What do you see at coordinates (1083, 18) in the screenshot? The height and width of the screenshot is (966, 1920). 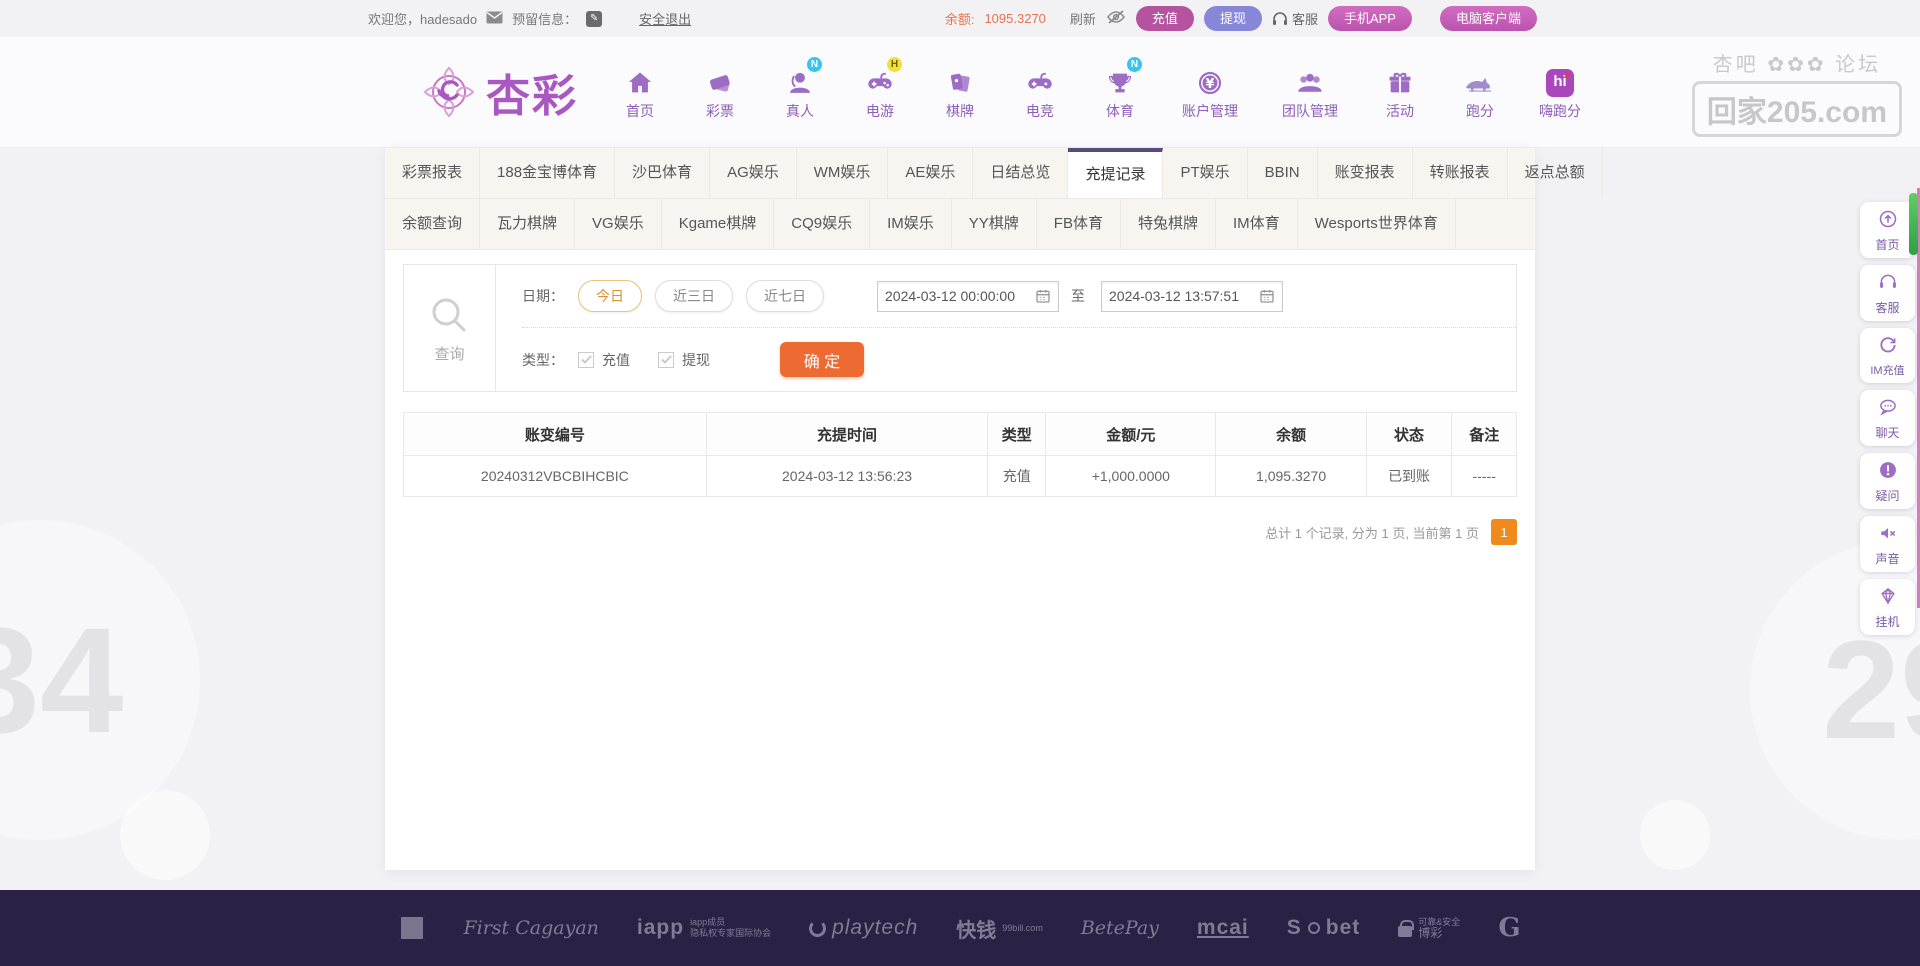 I see `refresh-link: 刷新` at bounding box center [1083, 18].